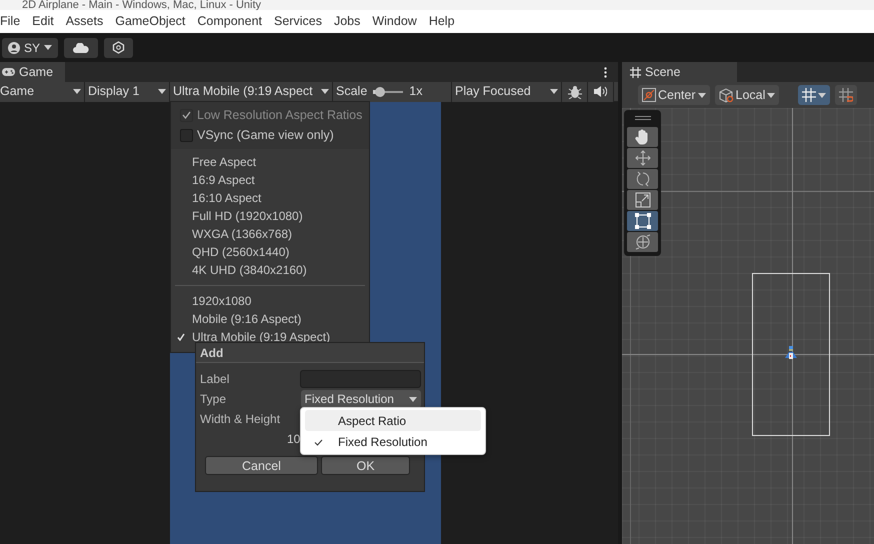 This screenshot has width=874, height=544. I want to click on airplane-sprite, so click(791, 354).